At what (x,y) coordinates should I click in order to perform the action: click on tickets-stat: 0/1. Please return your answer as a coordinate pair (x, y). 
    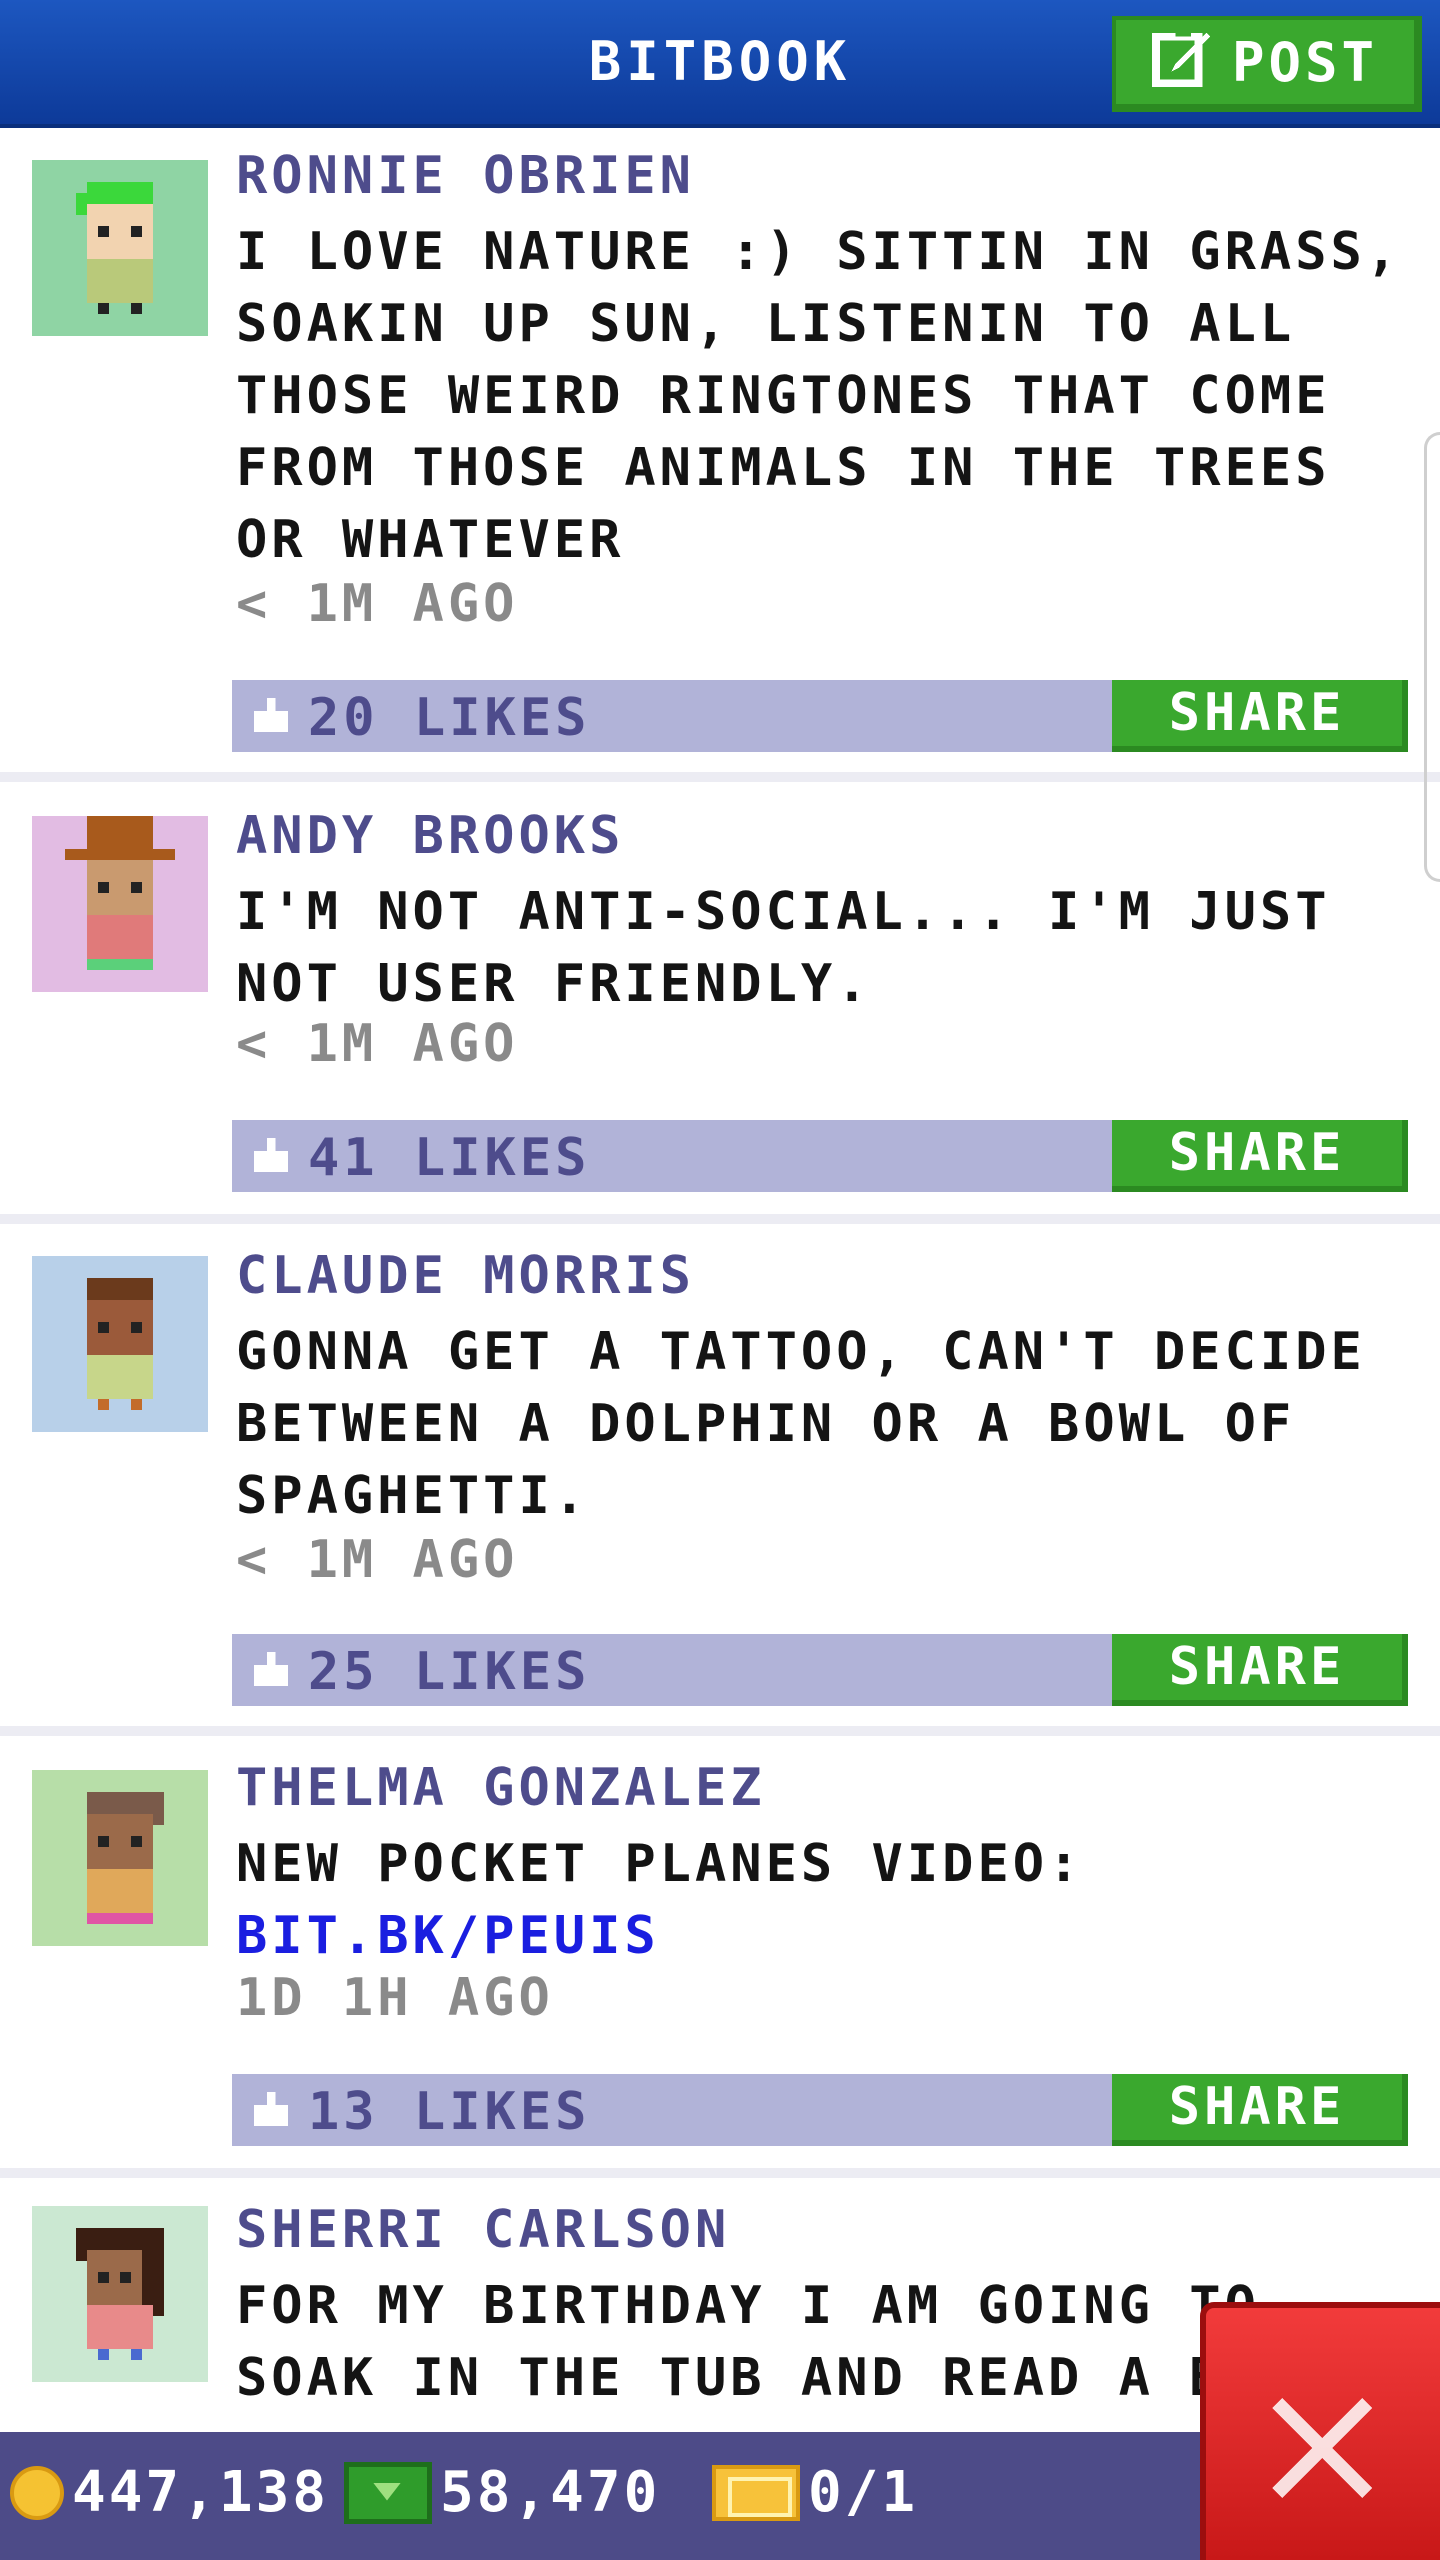
    Looking at the image, I should click on (815, 2492).